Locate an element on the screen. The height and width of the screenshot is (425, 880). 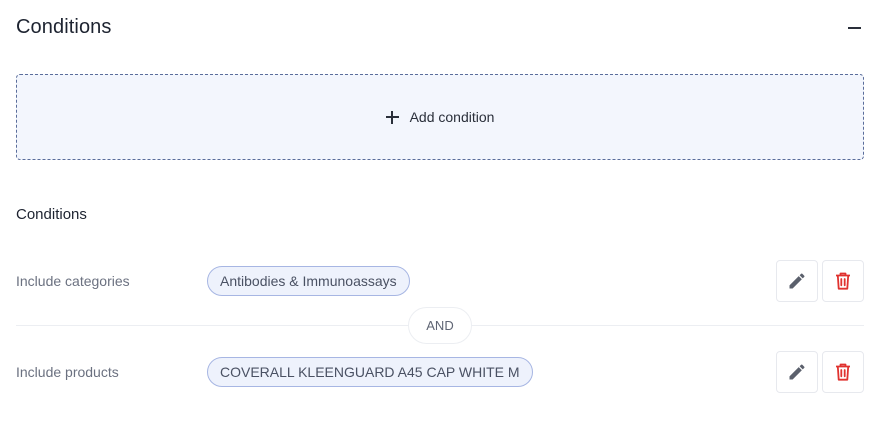
operator-badge: AND is located at coordinates (440, 325).